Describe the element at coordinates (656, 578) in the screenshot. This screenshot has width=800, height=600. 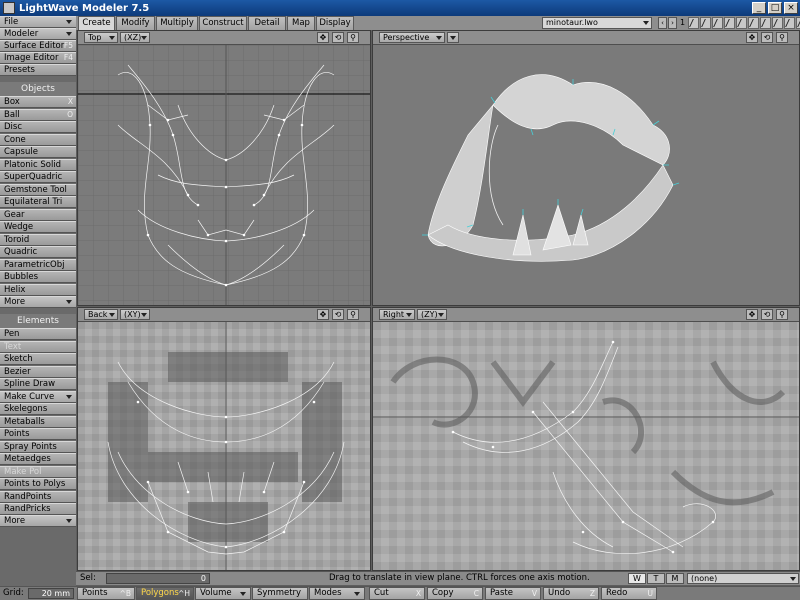
I see `t-button: T` at that location.